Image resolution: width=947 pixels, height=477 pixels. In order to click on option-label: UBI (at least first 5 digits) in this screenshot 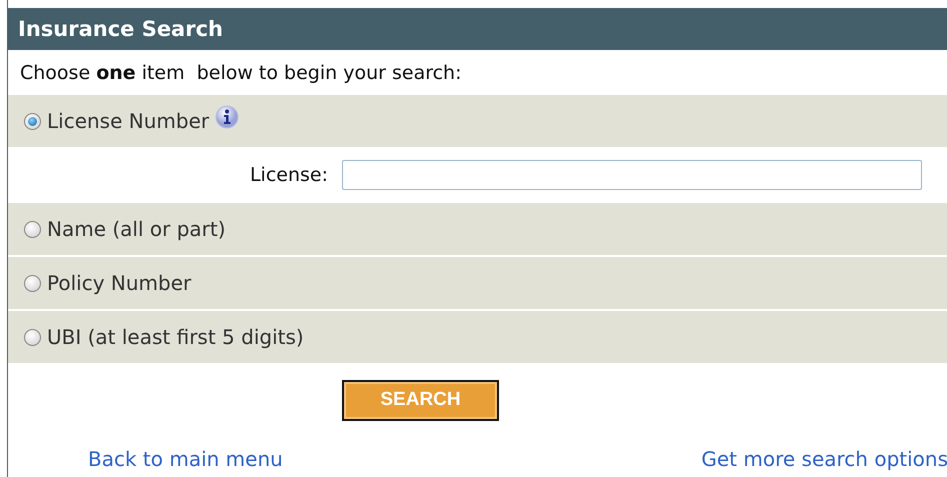, I will do `click(175, 337)`.